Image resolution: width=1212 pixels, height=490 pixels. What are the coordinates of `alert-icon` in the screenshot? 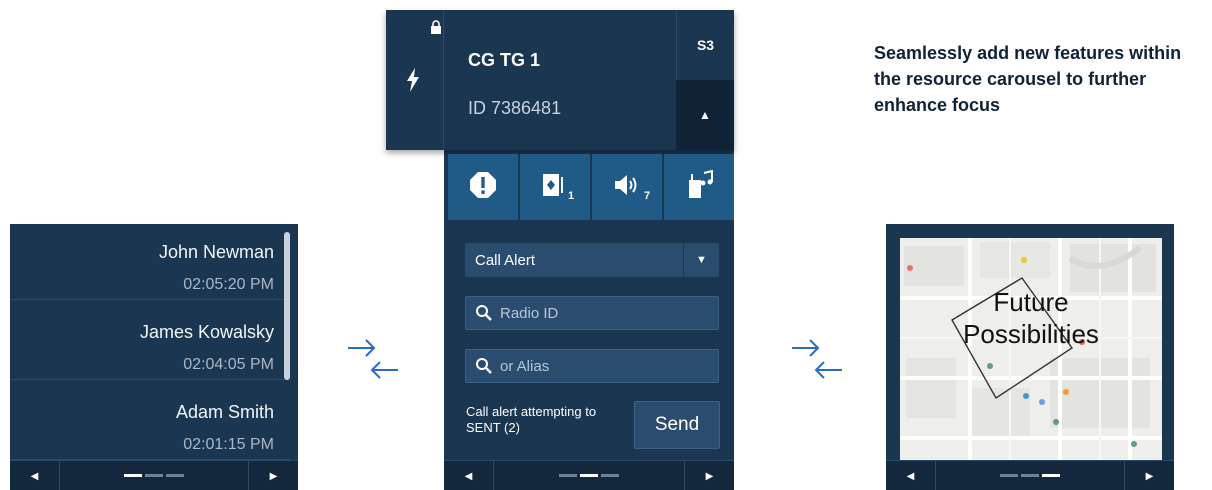 It's located at (483, 187).